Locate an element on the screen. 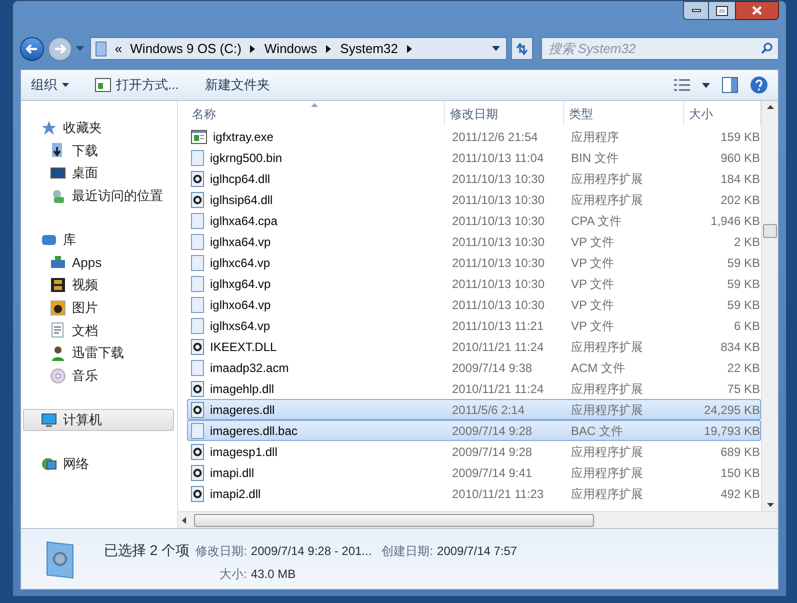  search-field: 搜索 System32 is located at coordinates (660, 48).